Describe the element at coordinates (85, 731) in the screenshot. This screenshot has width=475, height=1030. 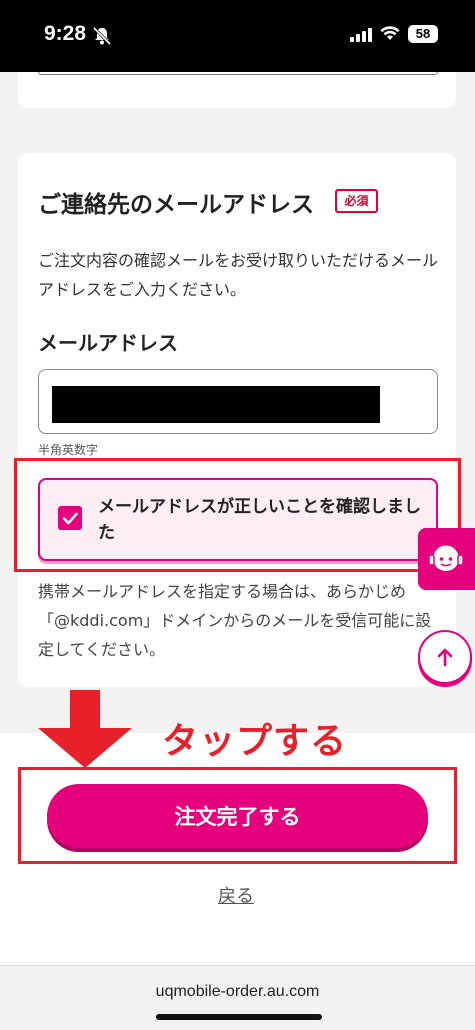
I see `arrow-down-annotation-icon` at that location.